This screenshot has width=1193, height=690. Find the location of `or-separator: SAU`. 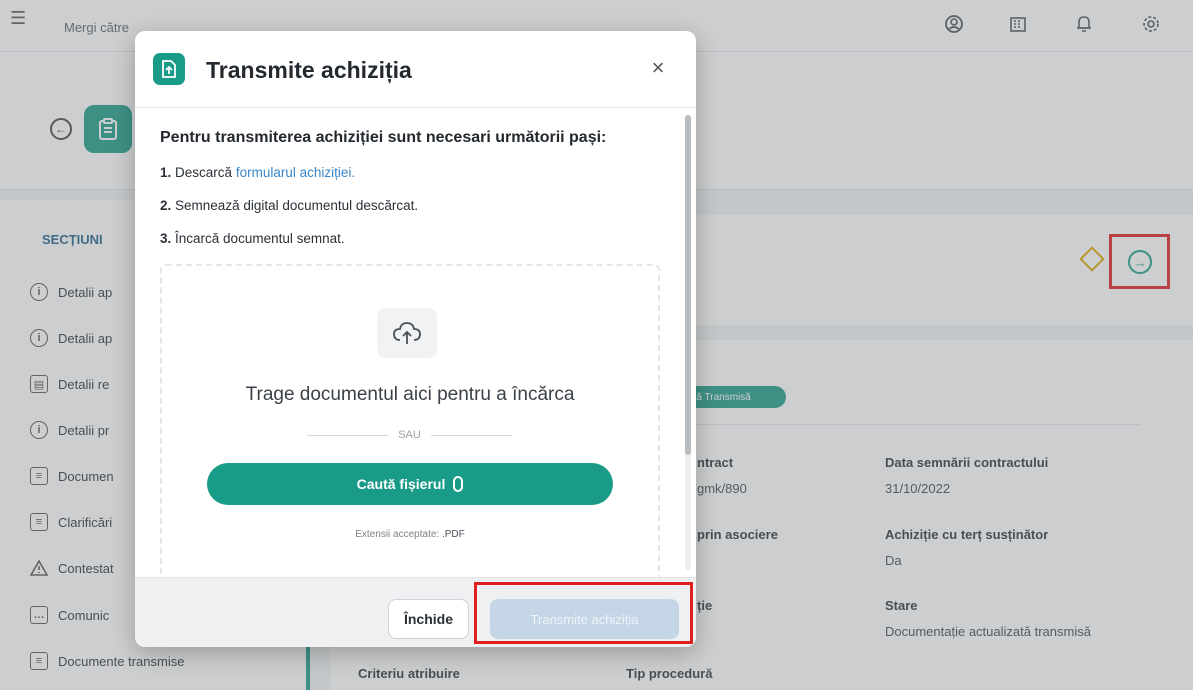

or-separator: SAU is located at coordinates (409, 435).